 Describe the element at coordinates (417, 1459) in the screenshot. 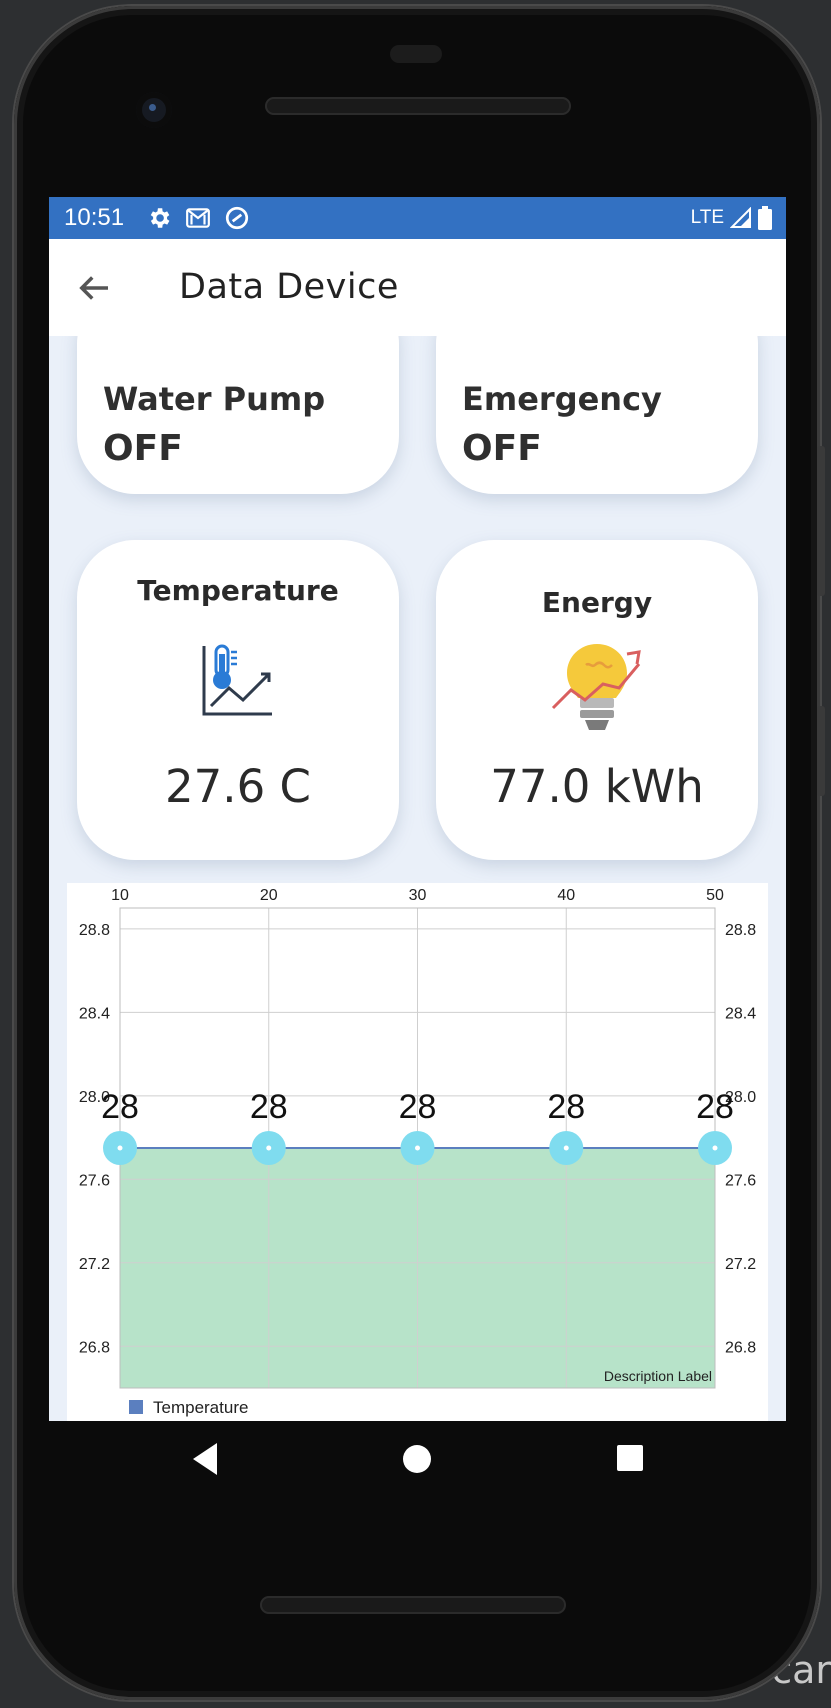

I see `nav-home-icon` at that location.